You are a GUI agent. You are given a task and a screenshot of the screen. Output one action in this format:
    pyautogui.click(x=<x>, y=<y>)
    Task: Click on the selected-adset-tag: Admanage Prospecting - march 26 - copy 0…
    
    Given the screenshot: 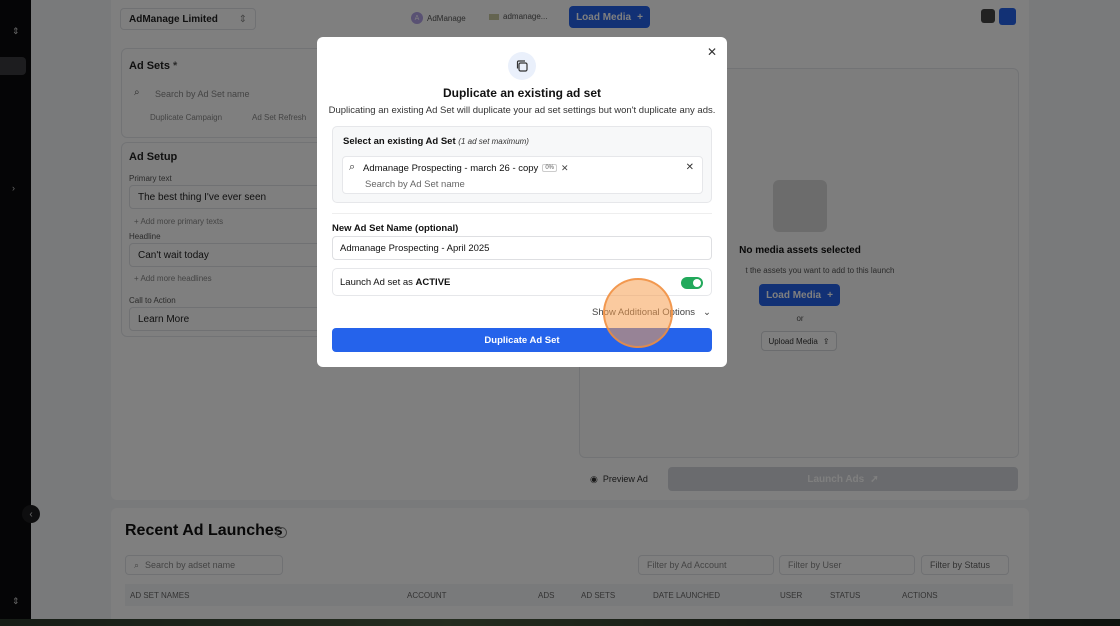 What is the action you would take?
    pyautogui.click(x=466, y=168)
    